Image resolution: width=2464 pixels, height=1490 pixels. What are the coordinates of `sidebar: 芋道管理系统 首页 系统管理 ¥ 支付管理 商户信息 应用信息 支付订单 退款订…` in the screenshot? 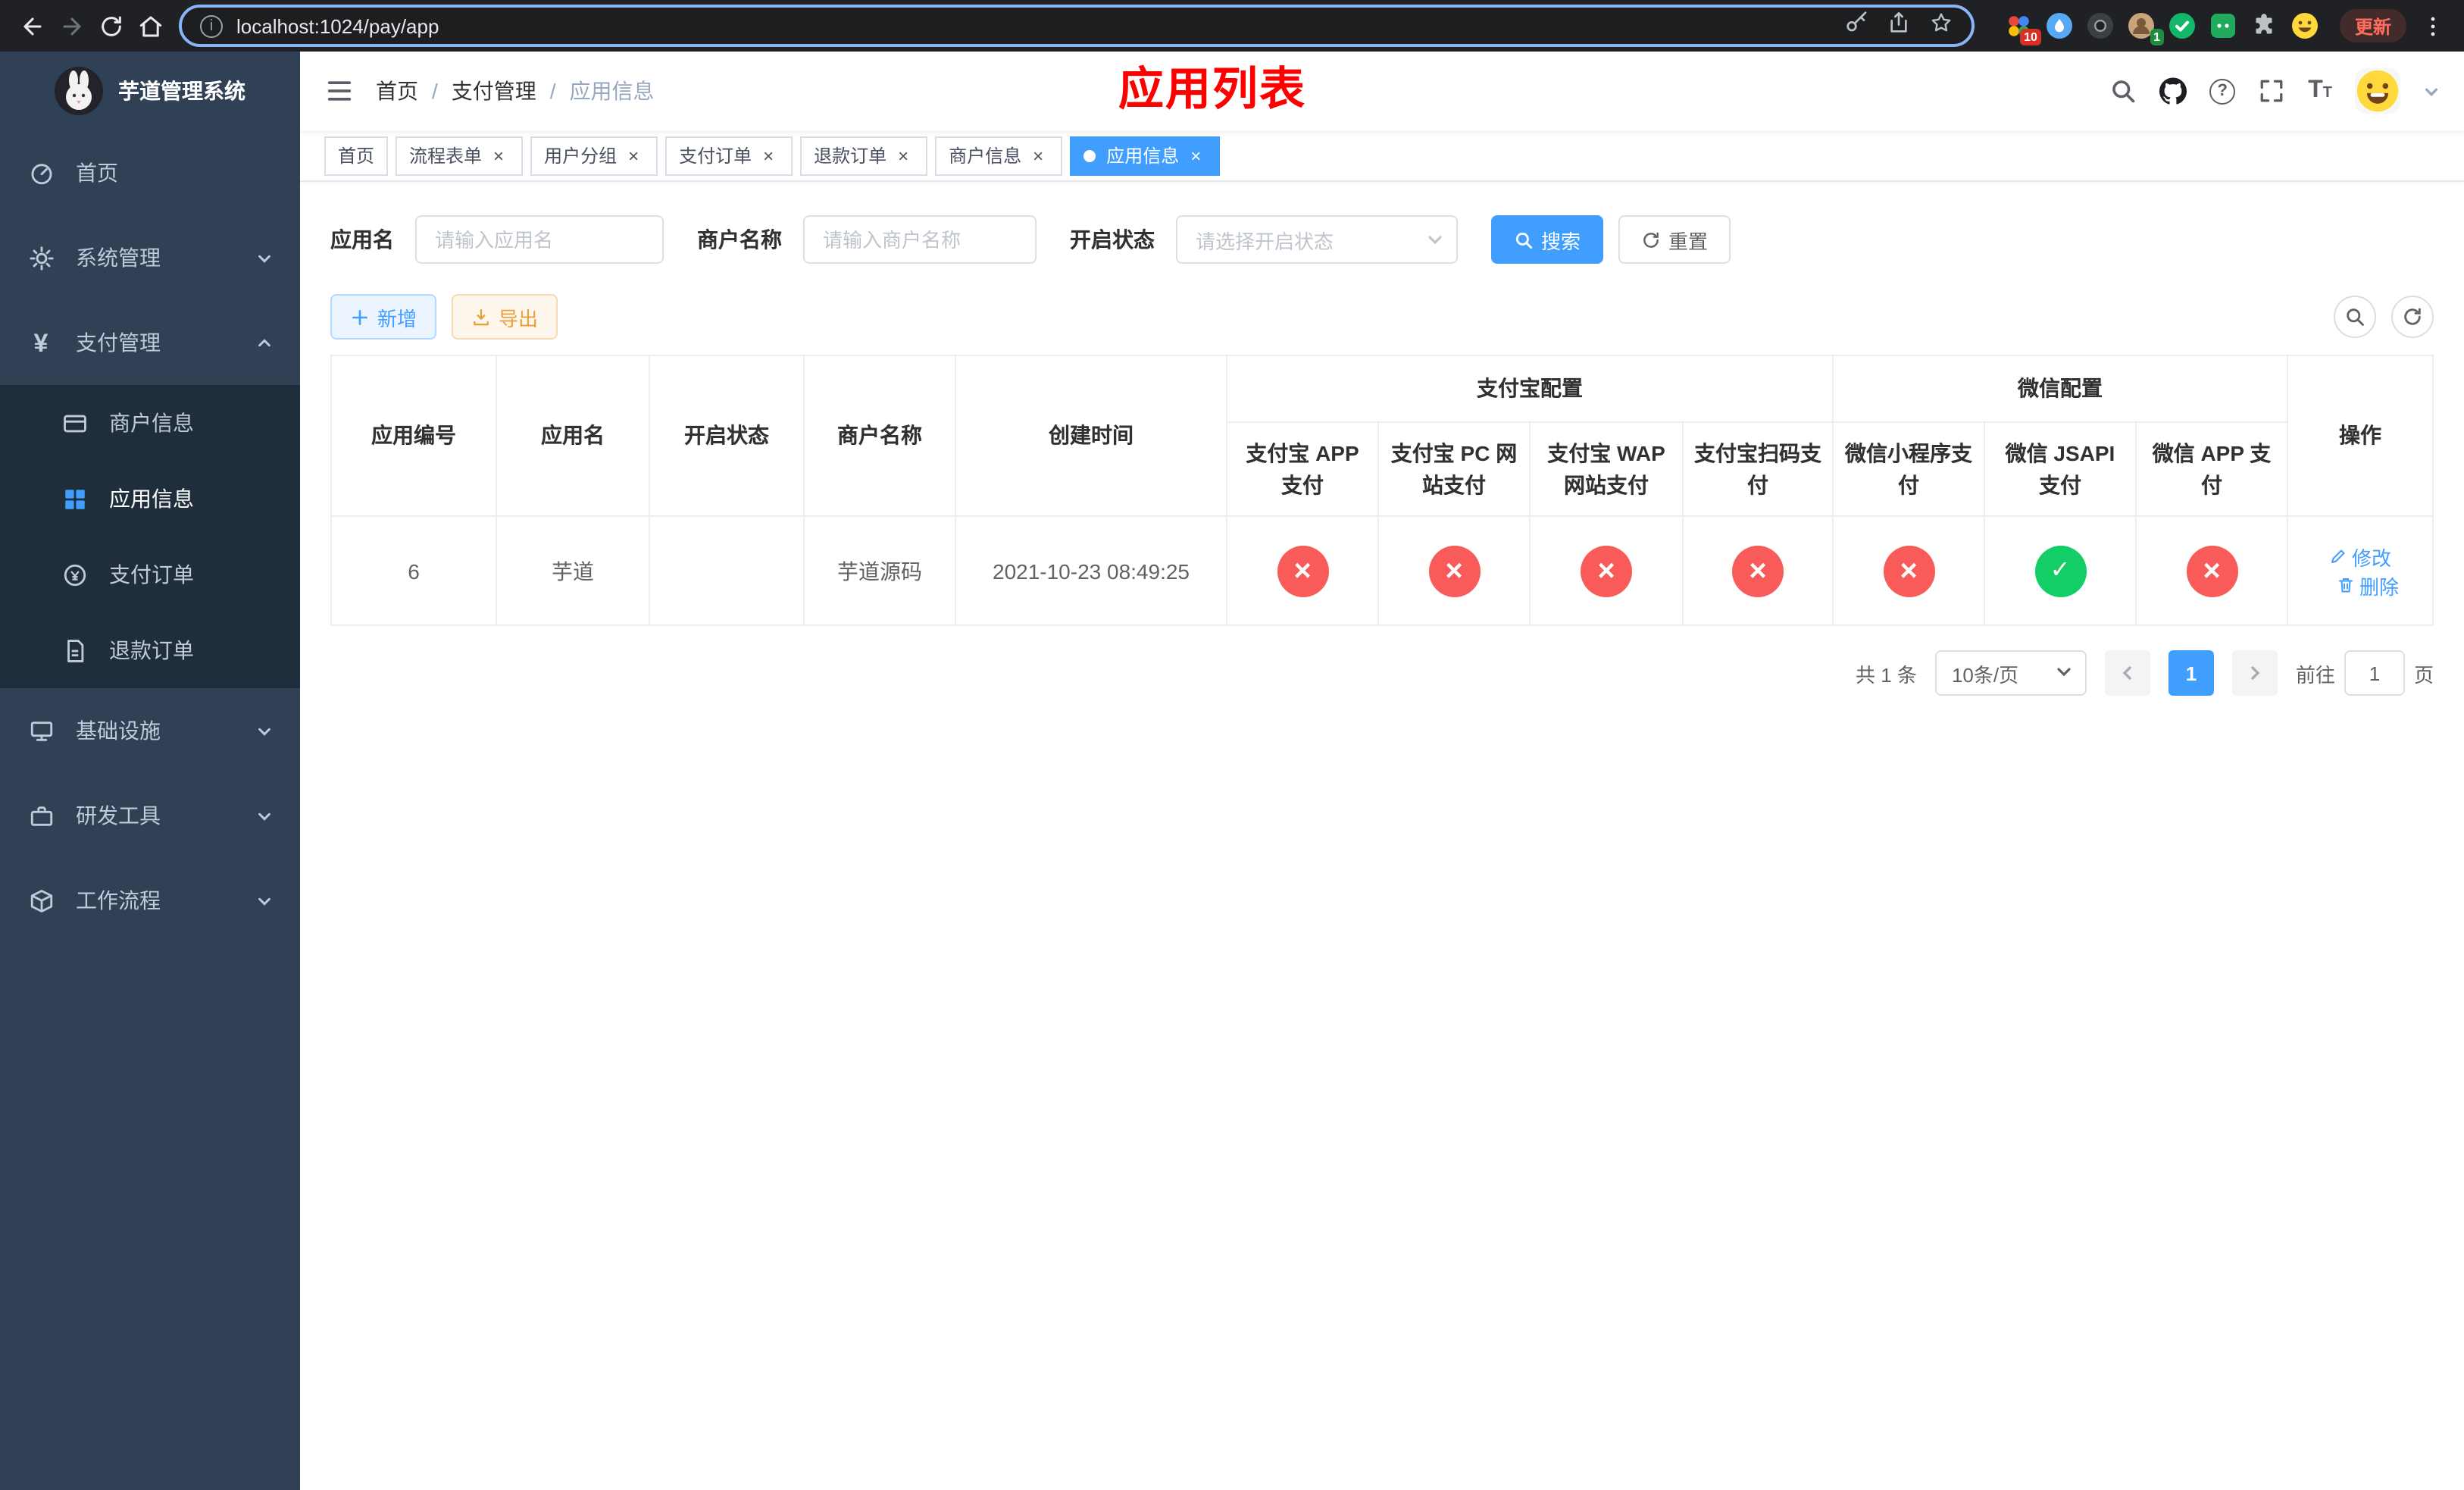 It's located at (150, 771).